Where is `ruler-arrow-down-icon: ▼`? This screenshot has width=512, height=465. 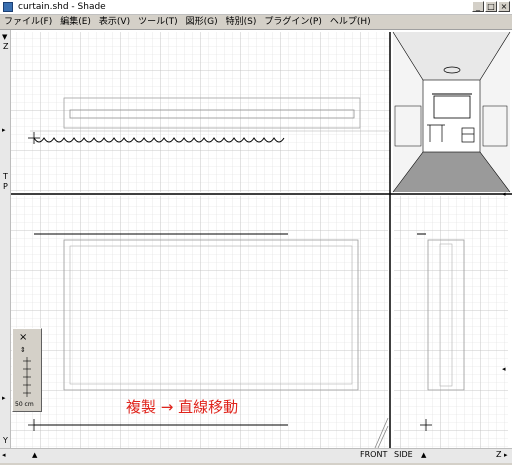
ruler-arrow-down-icon: ▼ is located at coordinates (4, 37).